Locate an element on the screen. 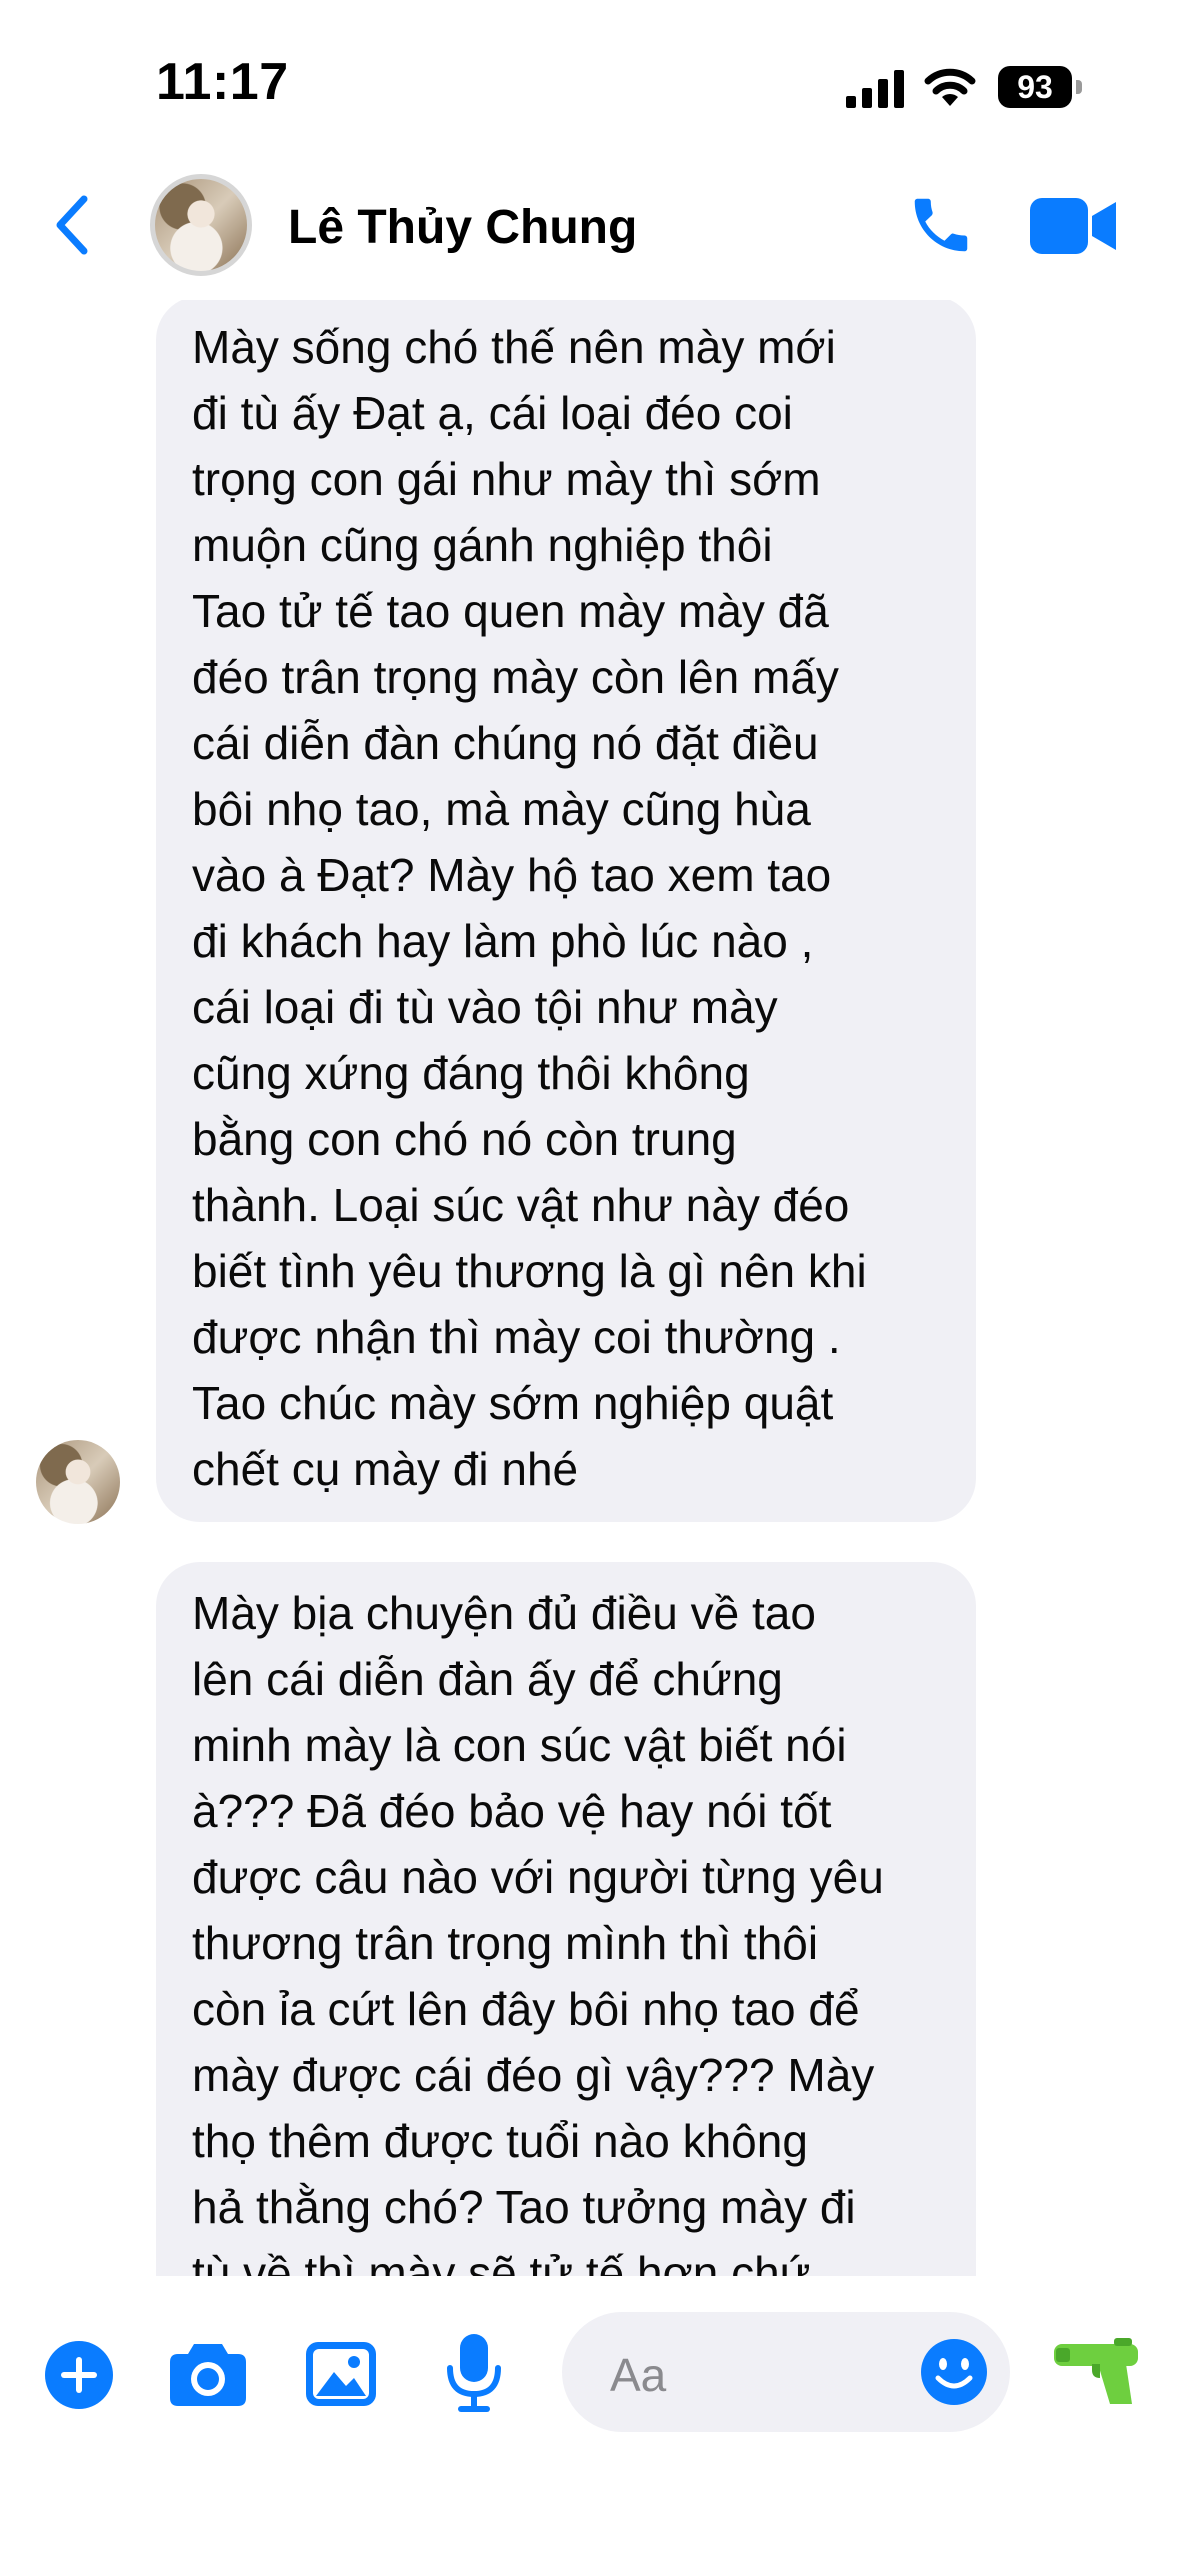 This screenshot has width=1179, height=2556. video-camera-icon is located at coordinates (1073, 226).